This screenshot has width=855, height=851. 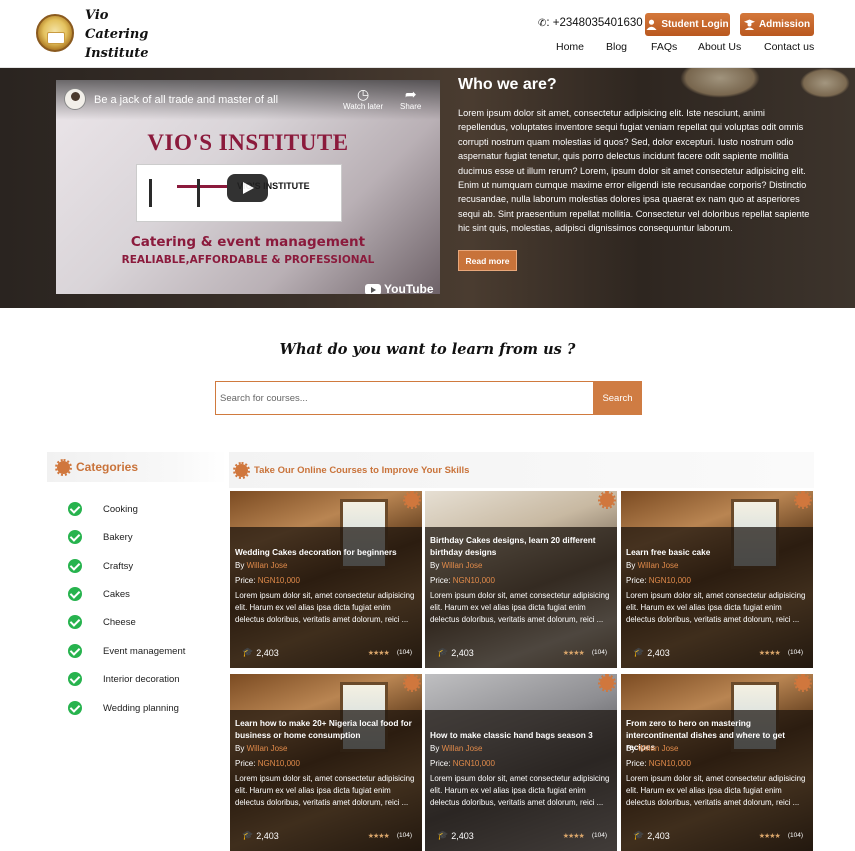 I want to click on brand-line: Catering, so click(x=117, y=34).